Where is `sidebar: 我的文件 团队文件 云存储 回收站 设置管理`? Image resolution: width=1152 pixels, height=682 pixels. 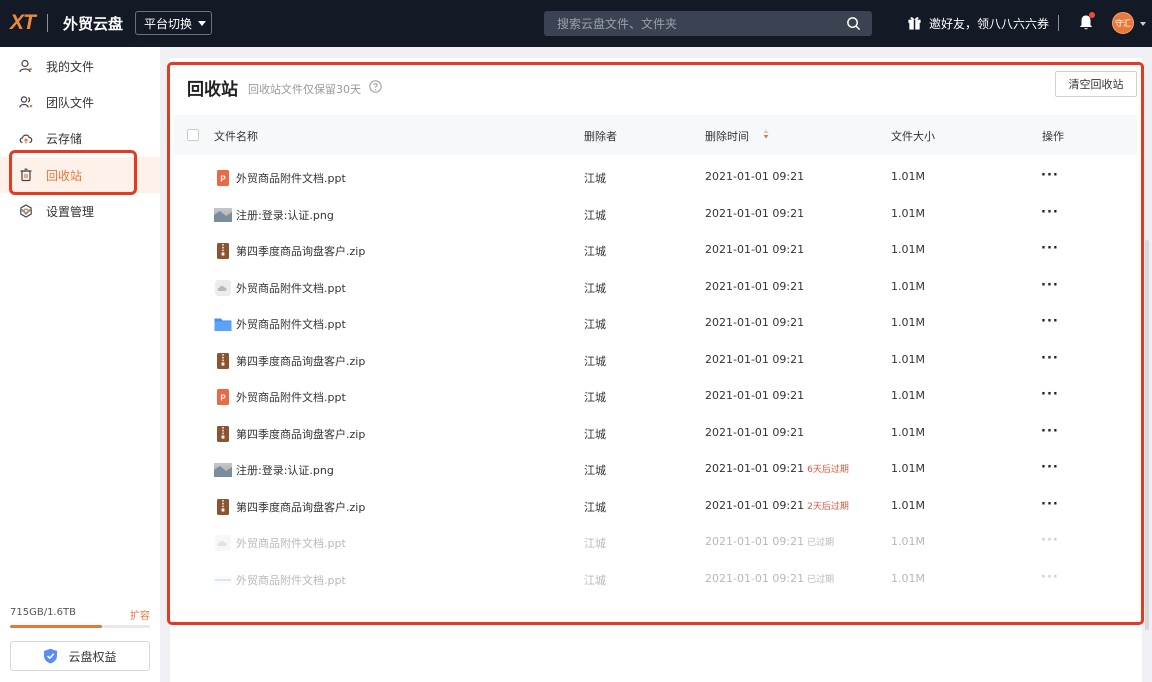 sidebar: 我的文件 团队文件 云存储 回收站 设置管理 is located at coordinates (80, 364).